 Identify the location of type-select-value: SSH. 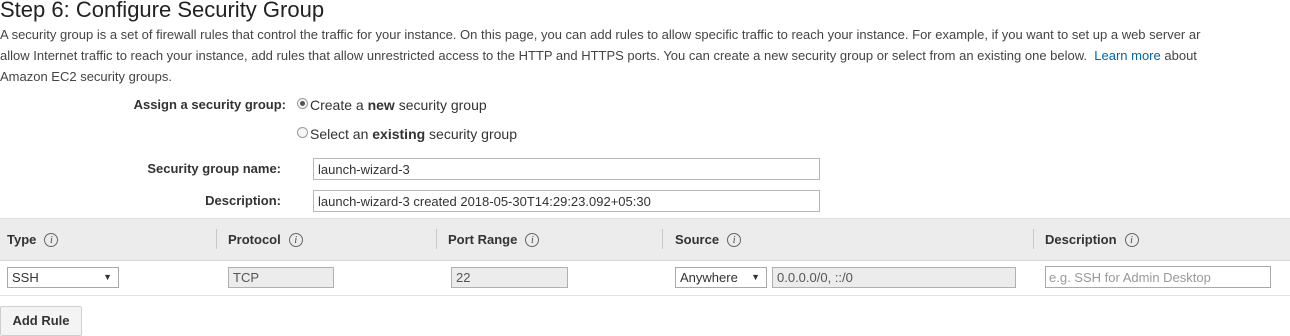
(25, 277).